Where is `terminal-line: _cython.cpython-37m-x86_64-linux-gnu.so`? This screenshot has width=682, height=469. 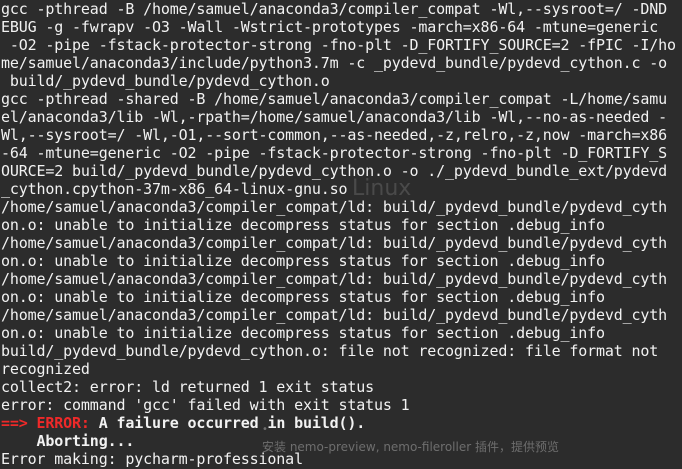
terminal-line: _cython.cpython-37m-x86_64-linux-gnu.so is located at coordinates (341, 189).